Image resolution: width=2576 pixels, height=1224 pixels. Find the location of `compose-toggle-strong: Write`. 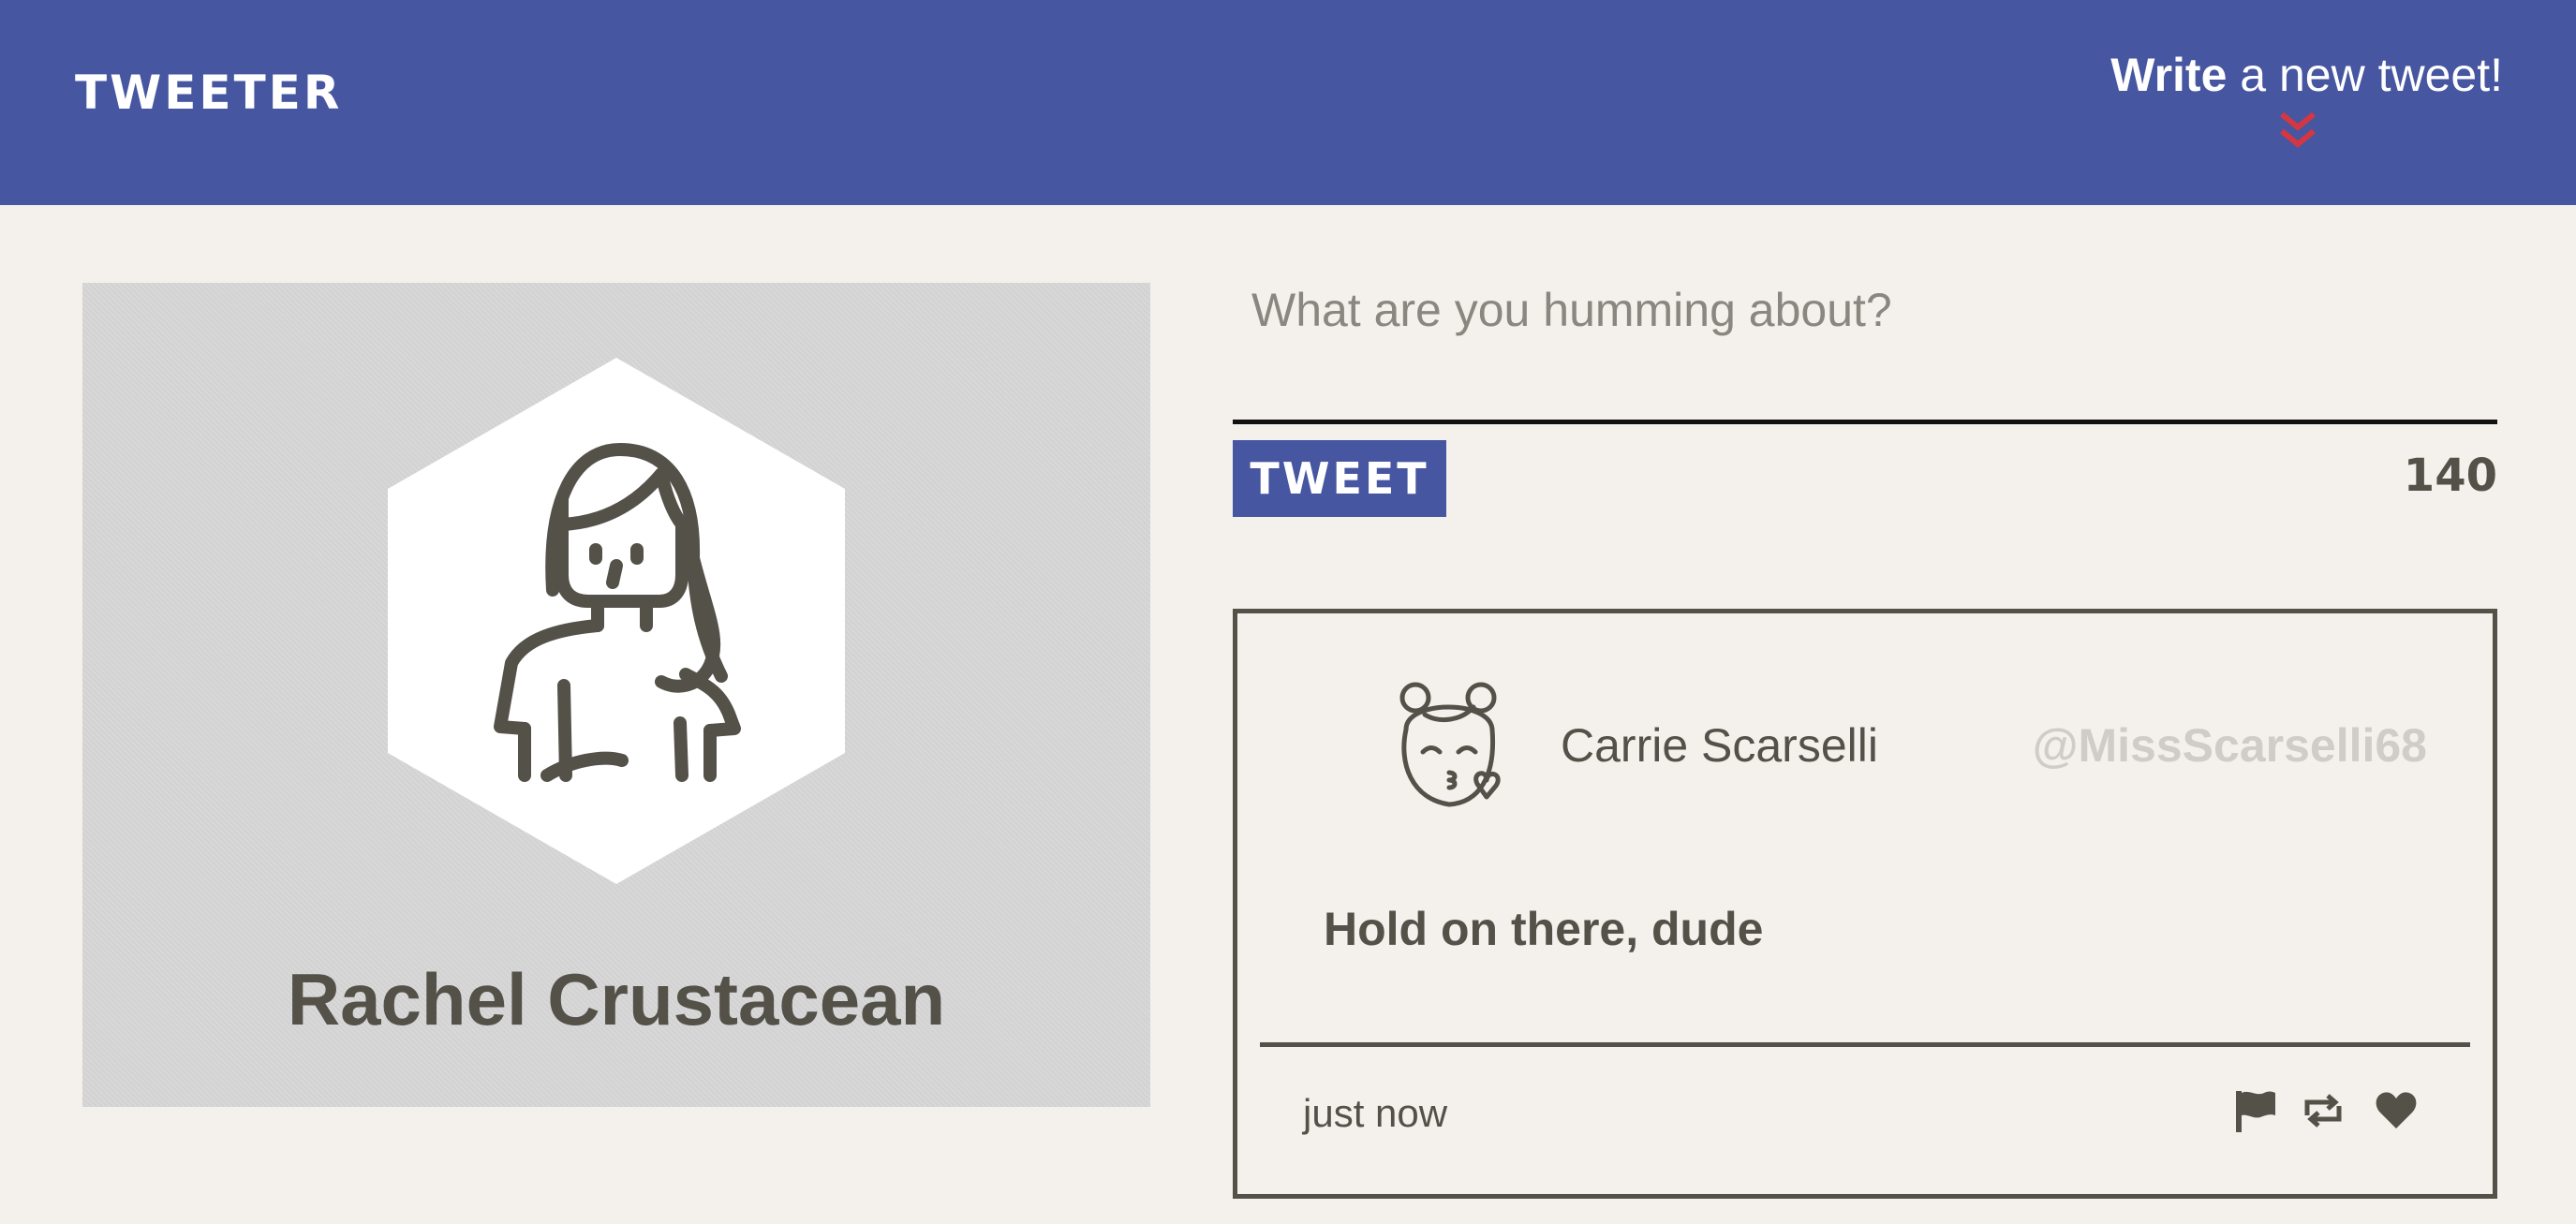

compose-toggle-strong: Write is located at coordinates (2169, 75).